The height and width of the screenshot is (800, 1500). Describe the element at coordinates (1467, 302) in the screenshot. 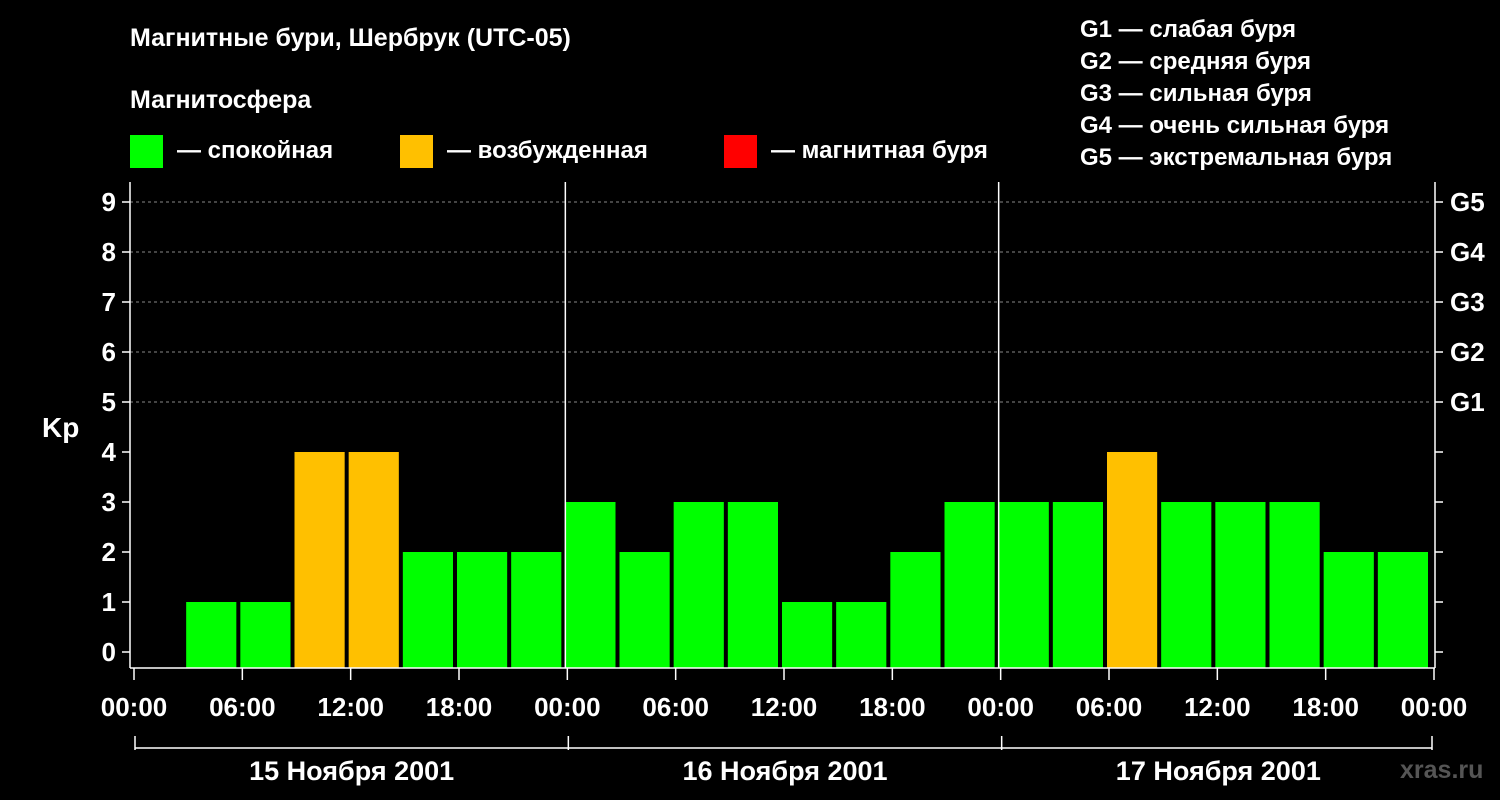

I see `g-tick-label: G3` at that location.